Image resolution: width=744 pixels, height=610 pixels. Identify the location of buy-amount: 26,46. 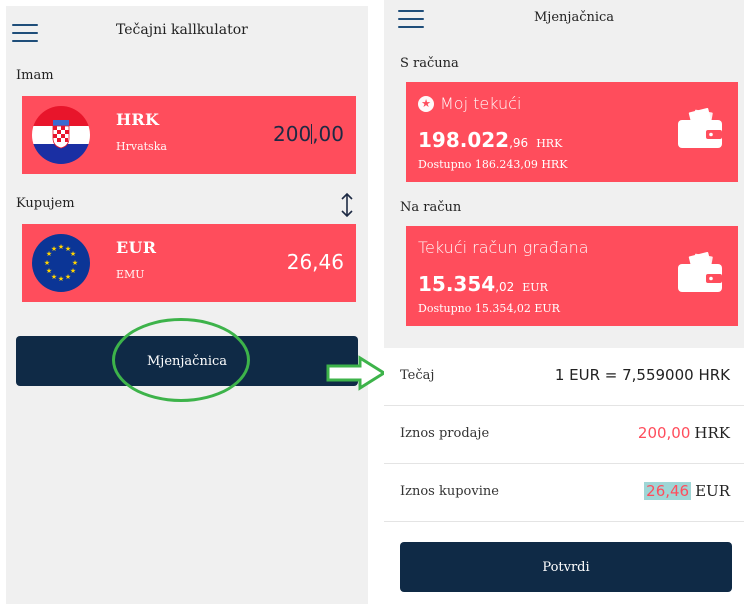
(668, 491).